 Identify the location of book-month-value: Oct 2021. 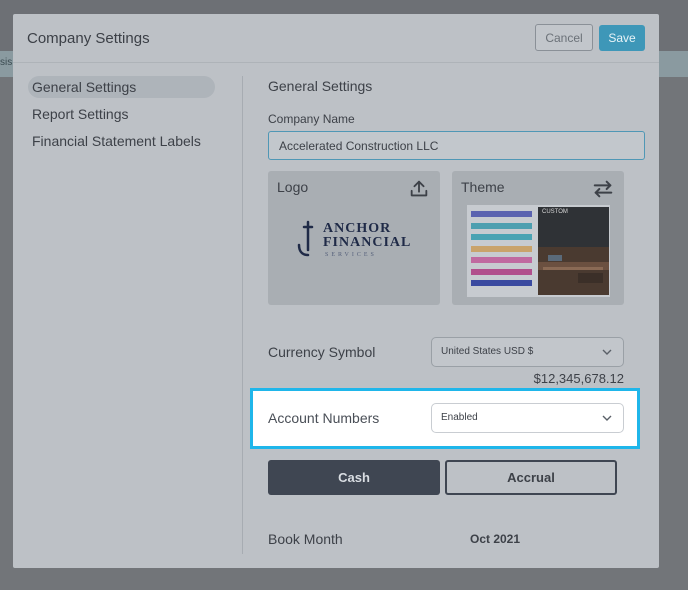
(495, 539).